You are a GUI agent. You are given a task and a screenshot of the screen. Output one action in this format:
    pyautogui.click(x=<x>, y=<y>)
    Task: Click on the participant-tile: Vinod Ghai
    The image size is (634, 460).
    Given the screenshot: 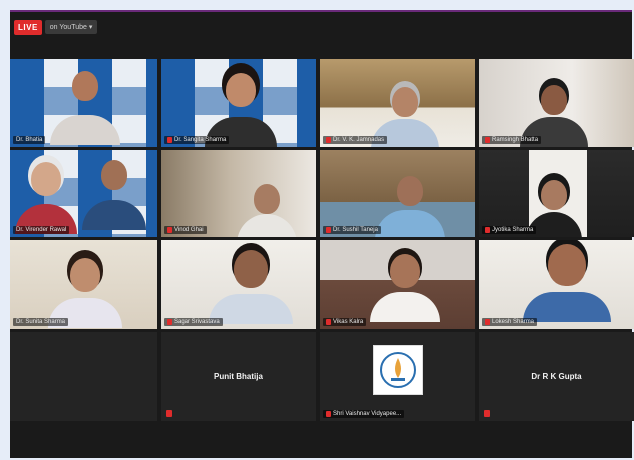 What is the action you would take?
    pyautogui.click(x=238, y=193)
    